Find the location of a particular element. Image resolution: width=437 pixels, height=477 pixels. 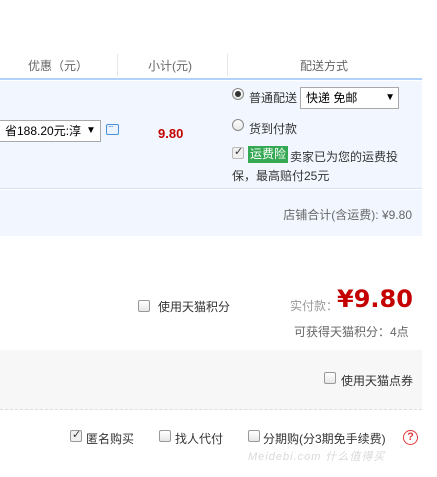

shipping-method-value: 快递 免邮 is located at coordinates (332, 98).